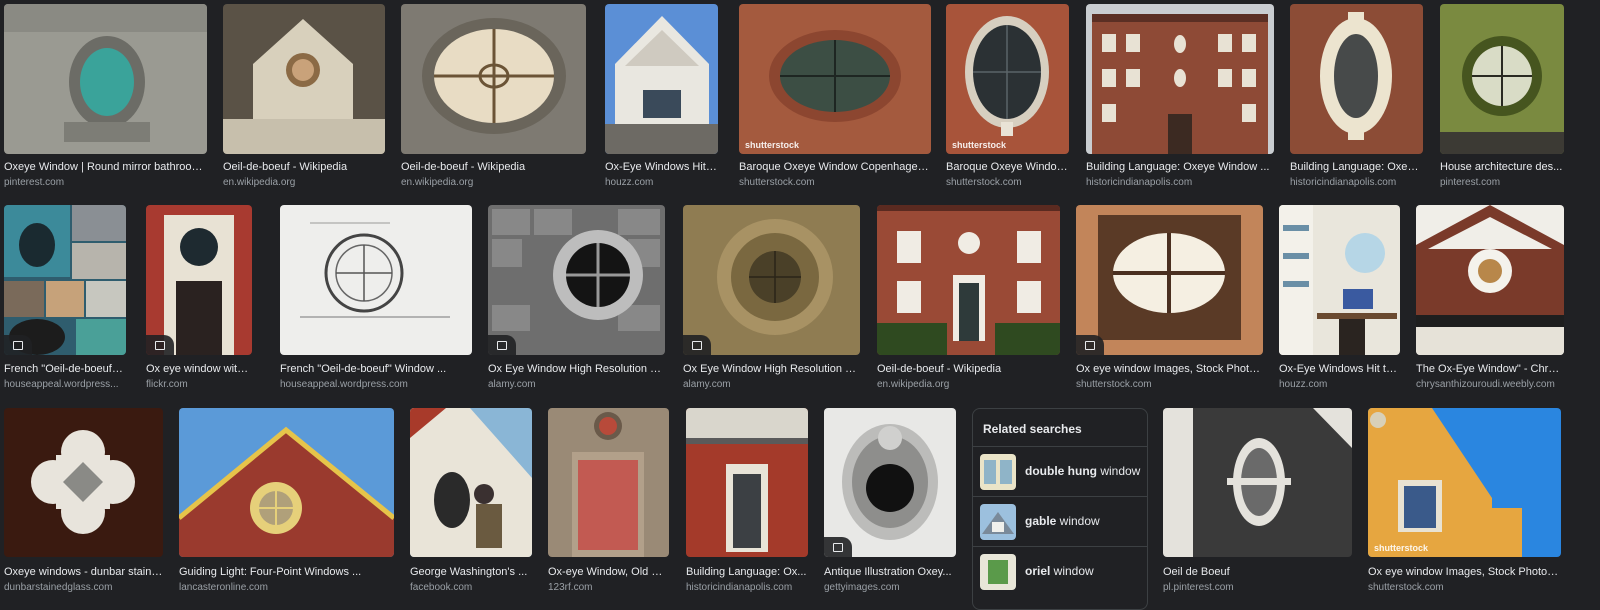 This screenshot has height=610, width=1600. What do you see at coordinates (1059, 571) in the screenshot?
I see `related-search-label: oriel window` at bounding box center [1059, 571].